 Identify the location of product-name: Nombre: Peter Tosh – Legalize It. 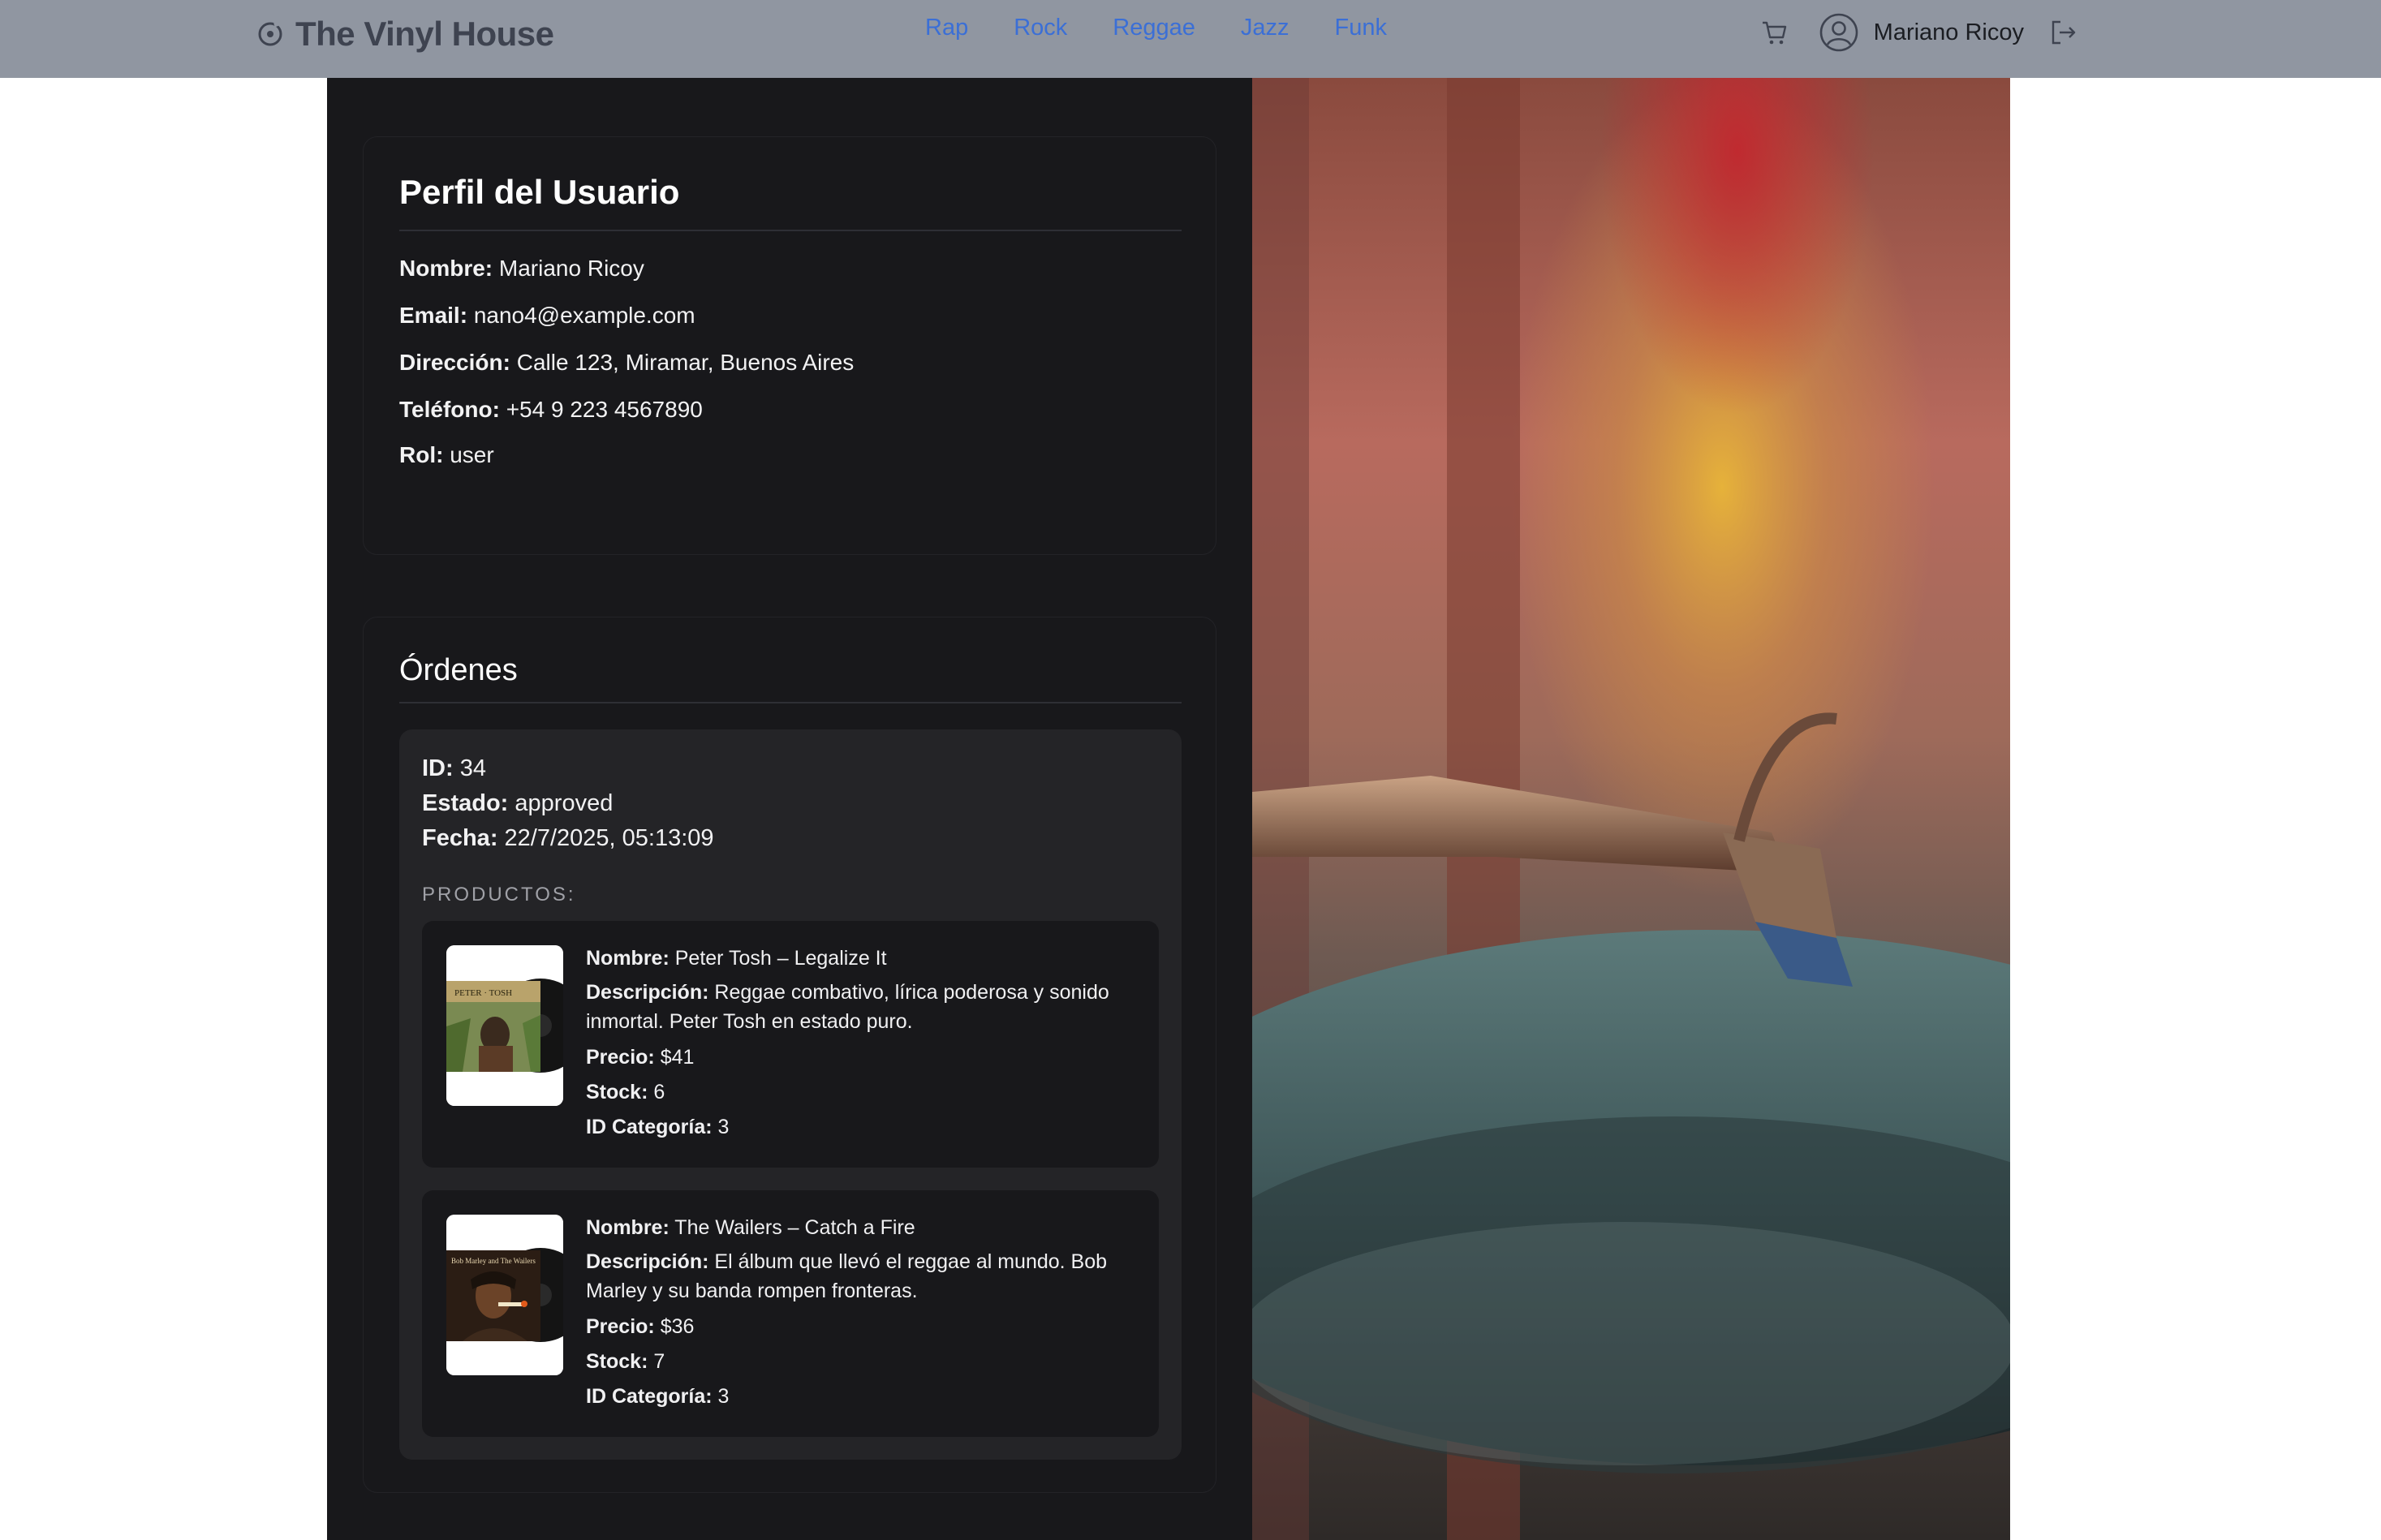
(736, 958).